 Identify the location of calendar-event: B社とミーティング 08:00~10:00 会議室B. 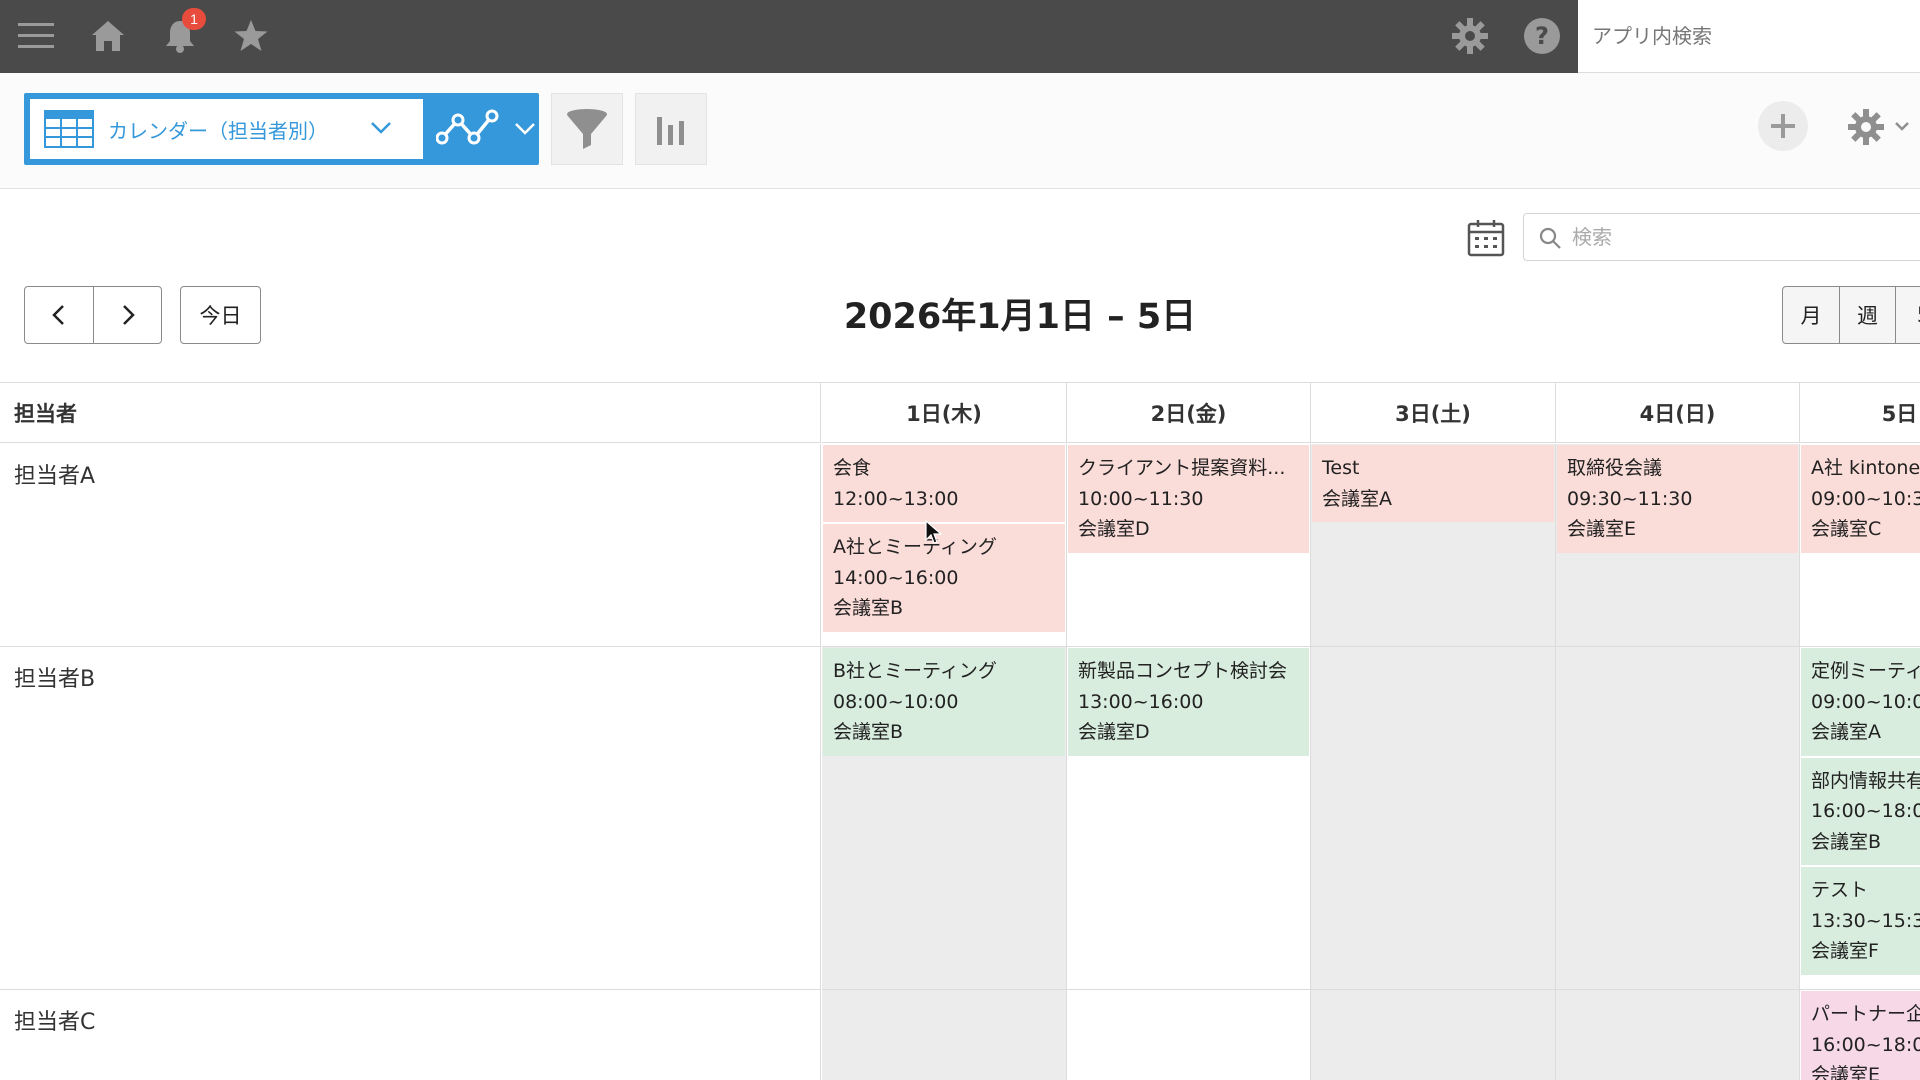
(944, 702).